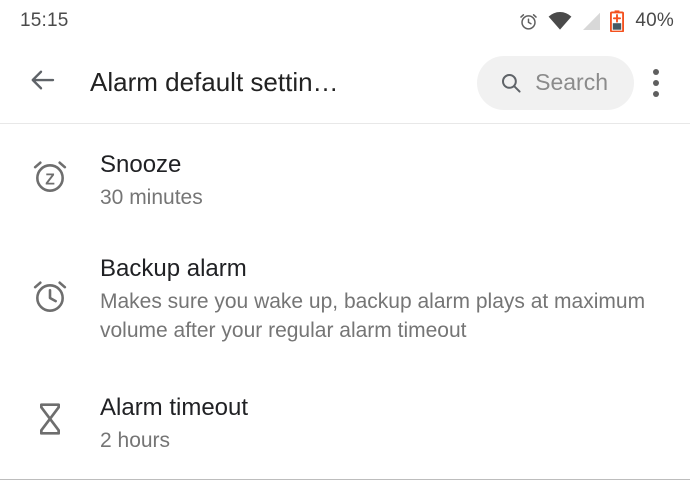 The image size is (690, 500). Describe the element at coordinates (44, 20) in the screenshot. I see `status-bar-clock: 15:15` at that location.